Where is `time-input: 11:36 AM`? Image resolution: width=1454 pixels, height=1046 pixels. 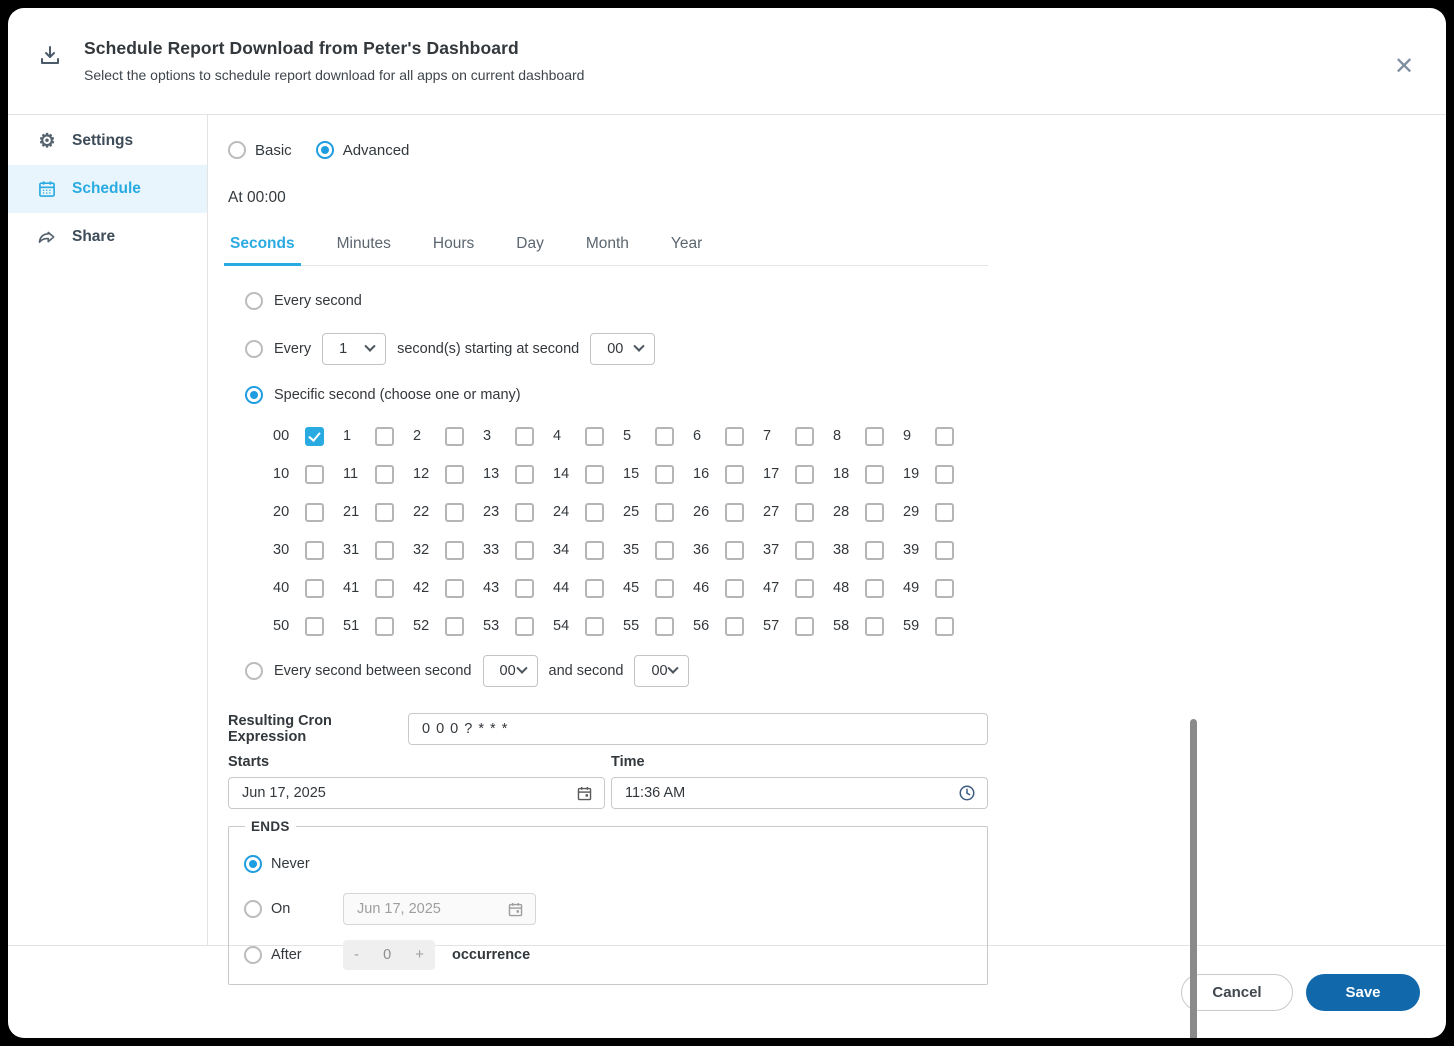
time-input: 11:36 AM is located at coordinates (799, 793).